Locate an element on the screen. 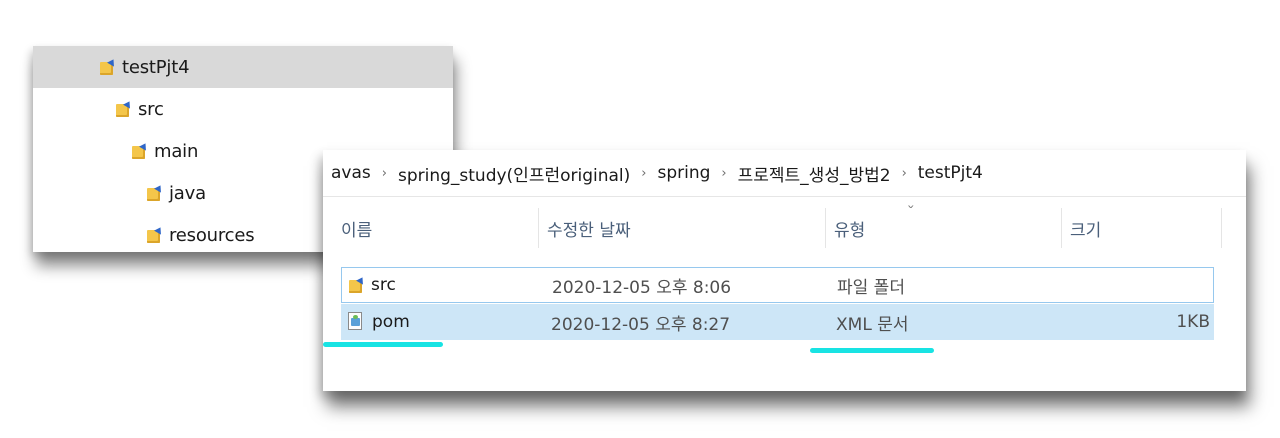  tree-item-src: src is located at coordinates (243, 109).